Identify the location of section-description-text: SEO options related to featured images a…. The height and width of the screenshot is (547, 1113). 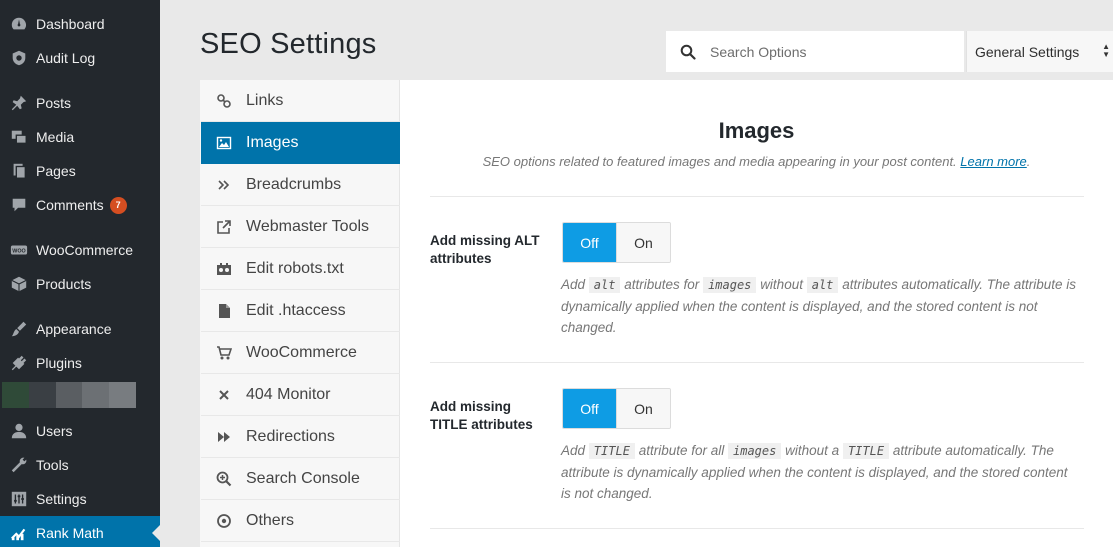
(719, 161).